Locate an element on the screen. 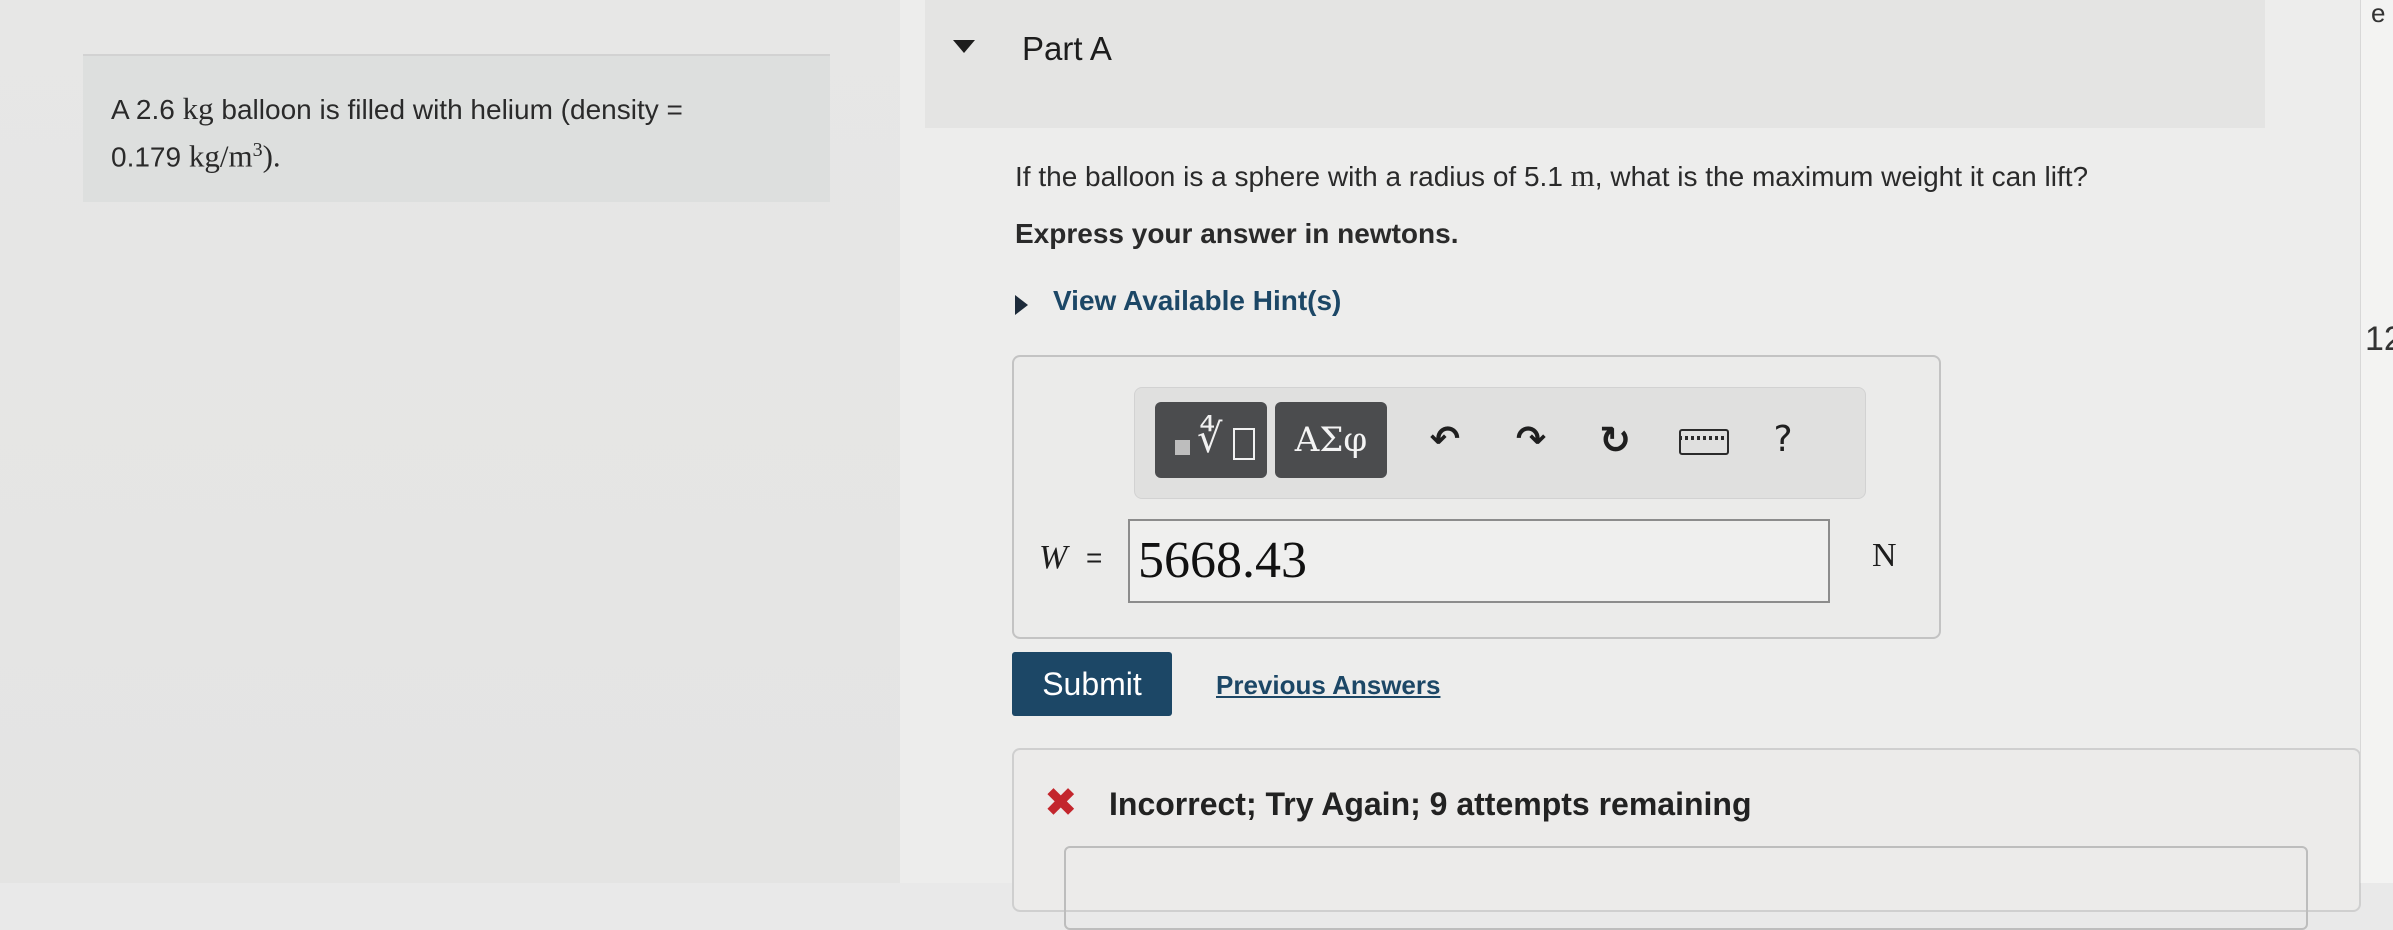 This screenshot has width=2393, height=930. edge-text-fragment-top: e is located at coordinates (2378, 14).